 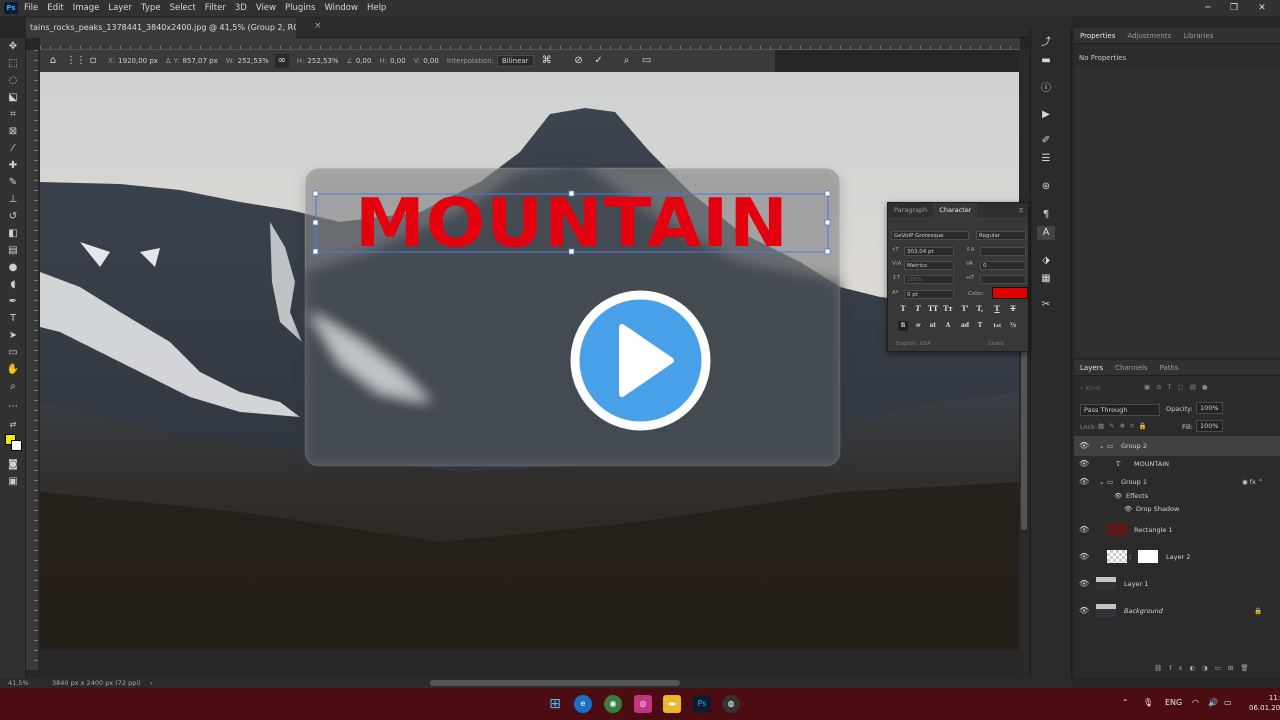 I want to click on tab-adjustments: Adjustments, so click(x=1149, y=36).